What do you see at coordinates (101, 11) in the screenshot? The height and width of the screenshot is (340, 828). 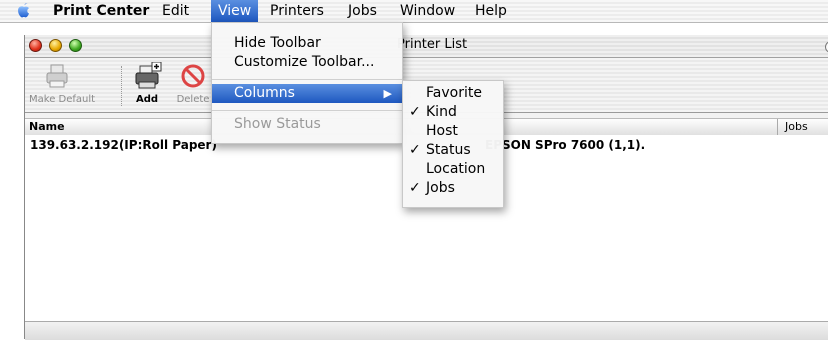 I see `menu-print-center: Print Center` at bounding box center [101, 11].